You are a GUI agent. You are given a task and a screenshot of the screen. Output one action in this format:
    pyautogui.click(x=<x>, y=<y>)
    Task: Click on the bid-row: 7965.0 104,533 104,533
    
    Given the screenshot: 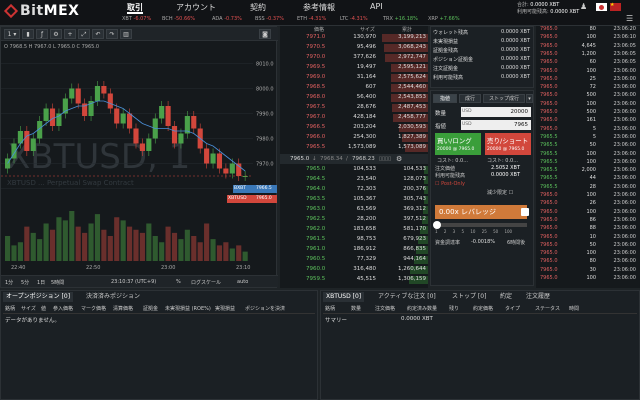 What is the action you would take?
    pyautogui.click(x=354, y=170)
    